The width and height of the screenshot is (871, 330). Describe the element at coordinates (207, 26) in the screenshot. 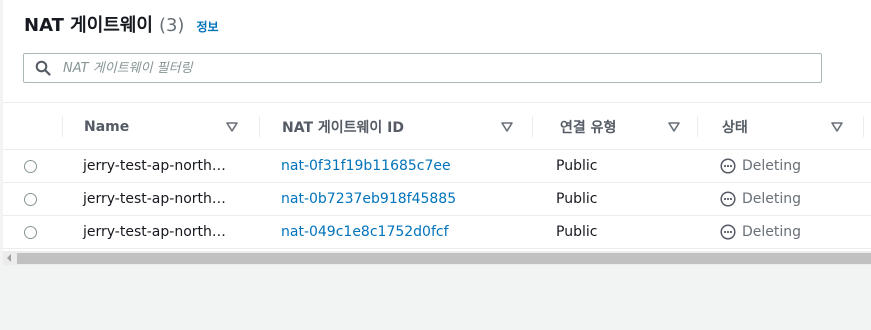

I see `info-link: 정보` at that location.